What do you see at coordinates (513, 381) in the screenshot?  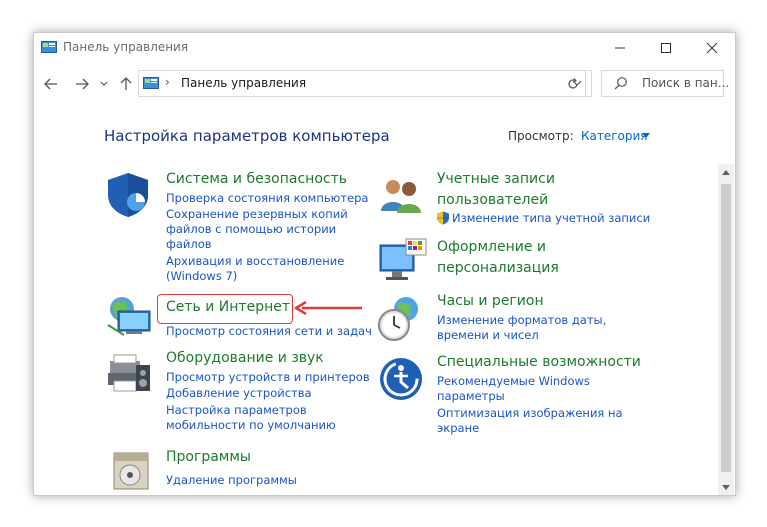 I see `link-recommended-settings: Рекомендуемые Windows` at bounding box center [513, 381].